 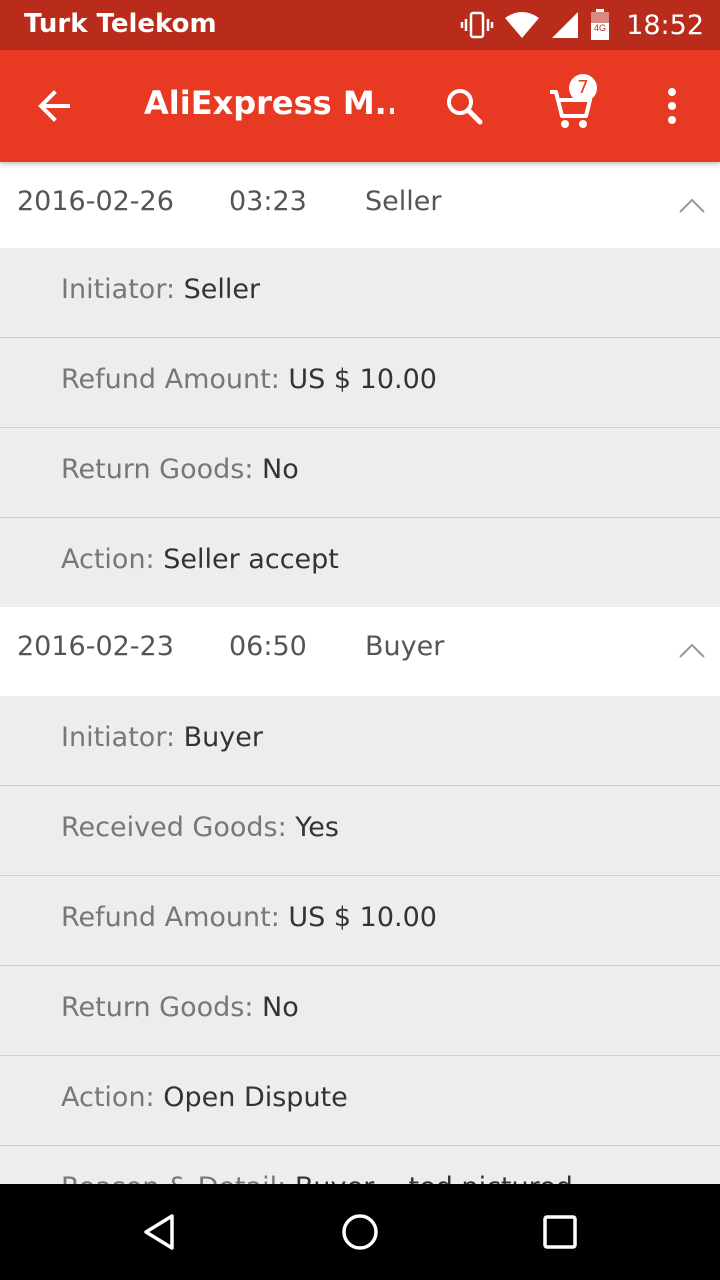 What do you see at coordinates (672, 106) in the screenshot?
I see `more-vert-icon` at bounding box center [672, 106].